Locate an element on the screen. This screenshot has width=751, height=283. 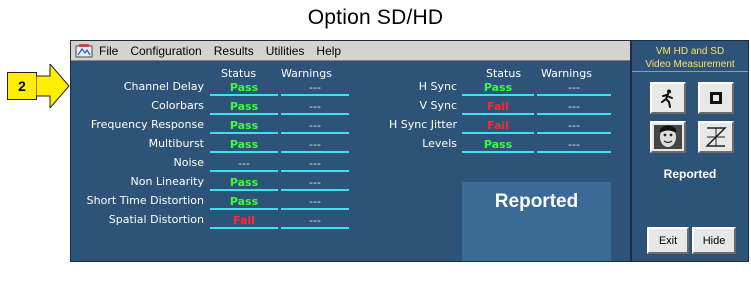
run-icon is located at coordinates (667, 98).